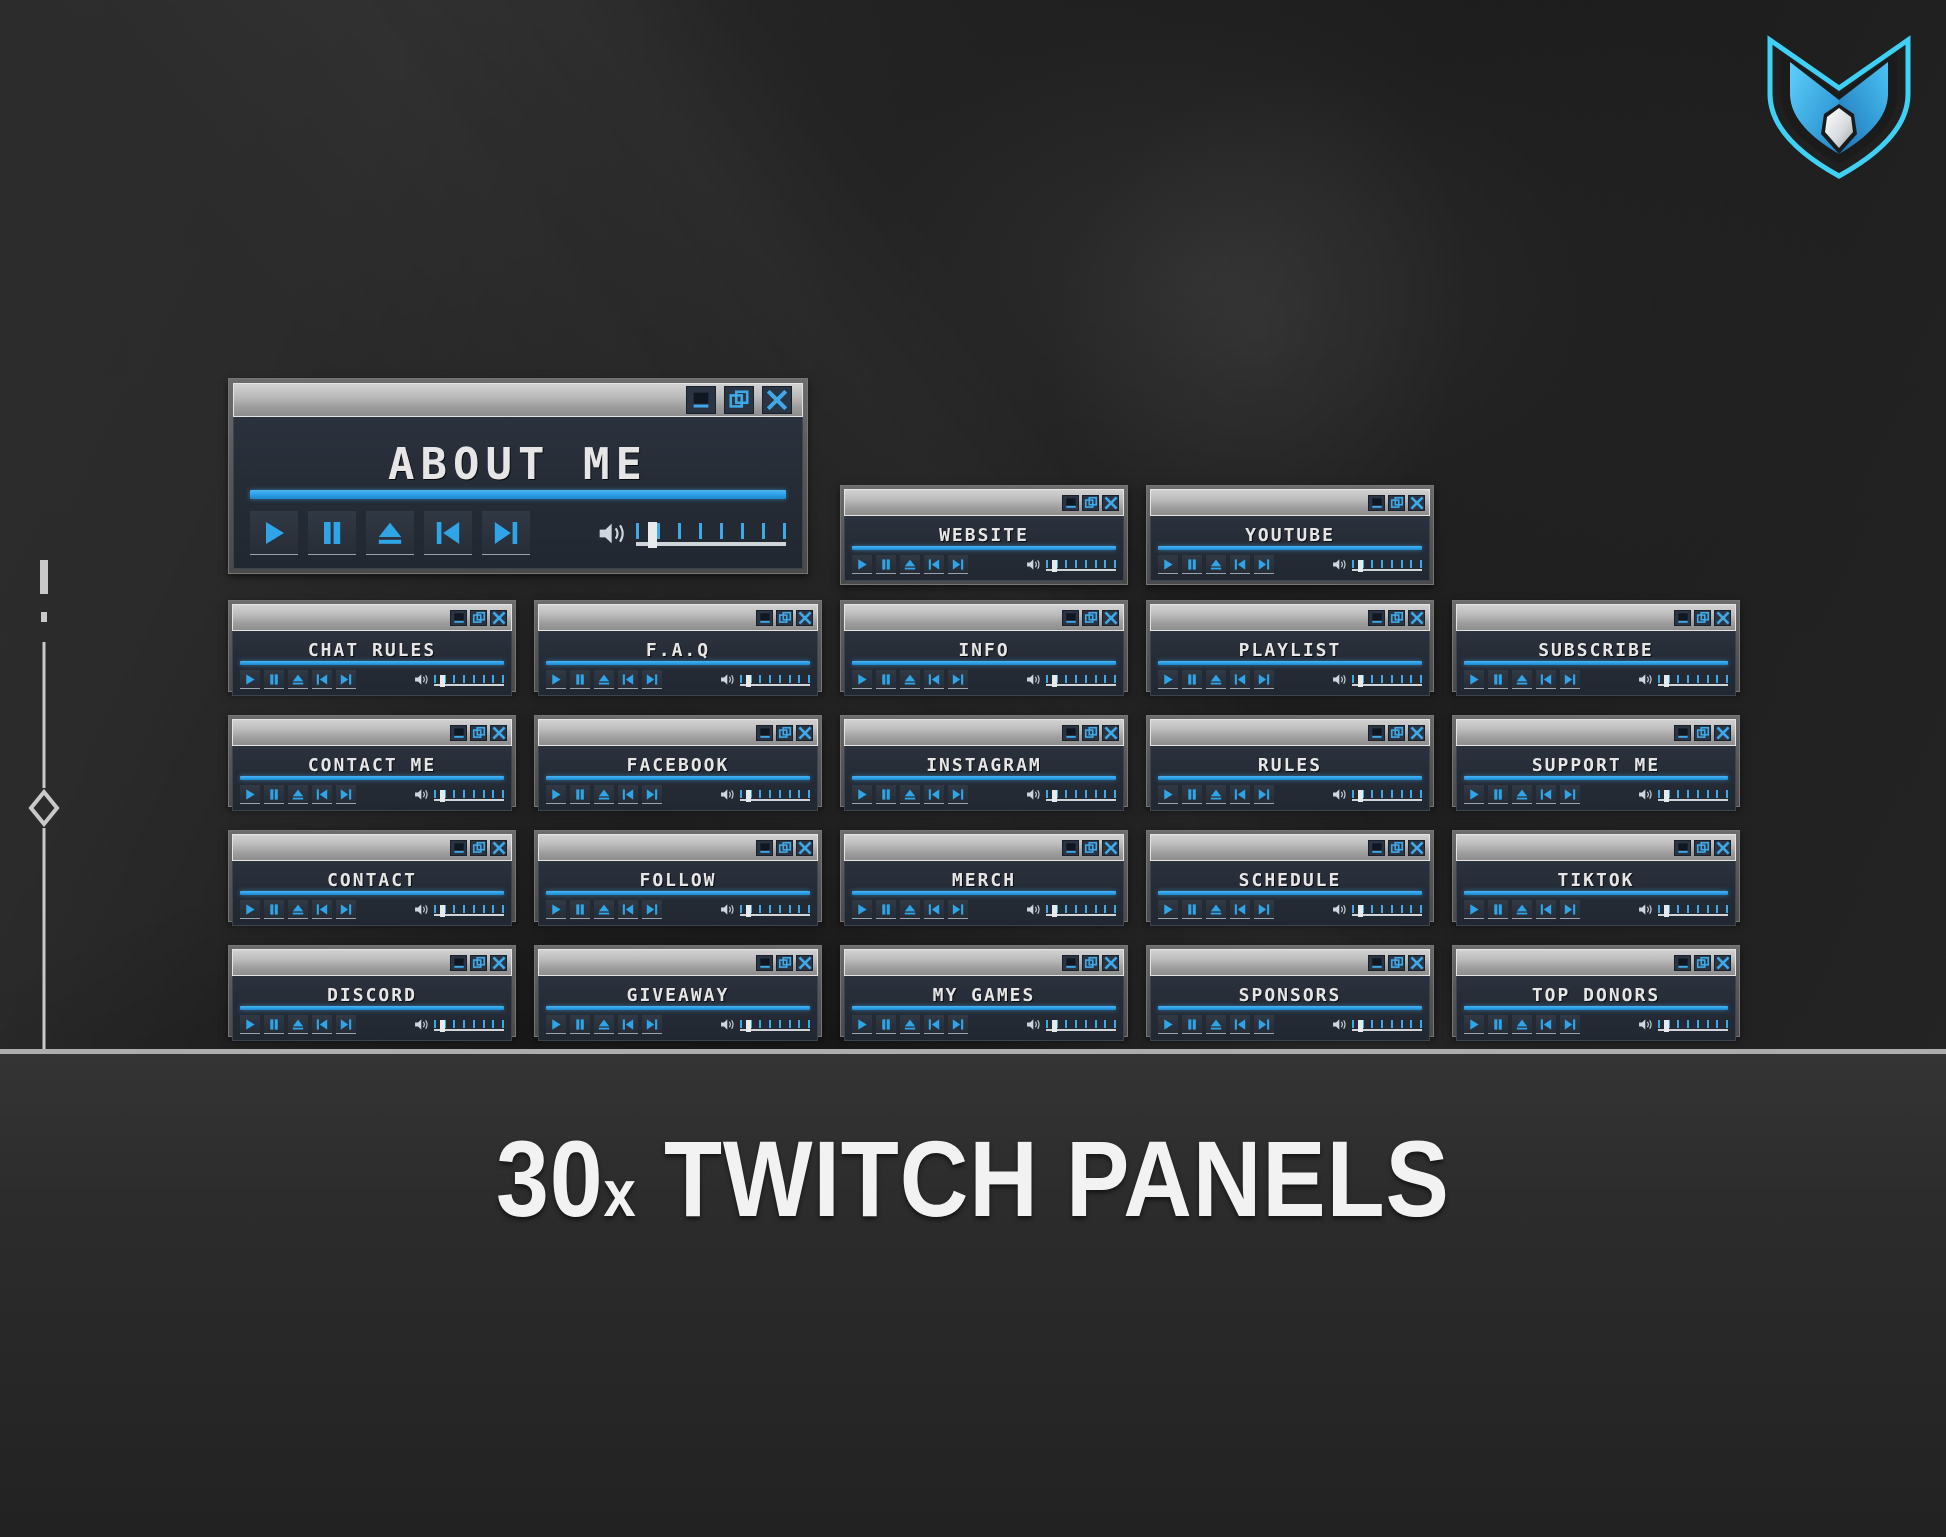  I want to click on panel-tiktok: TIKTOK, so click(1596, 878).